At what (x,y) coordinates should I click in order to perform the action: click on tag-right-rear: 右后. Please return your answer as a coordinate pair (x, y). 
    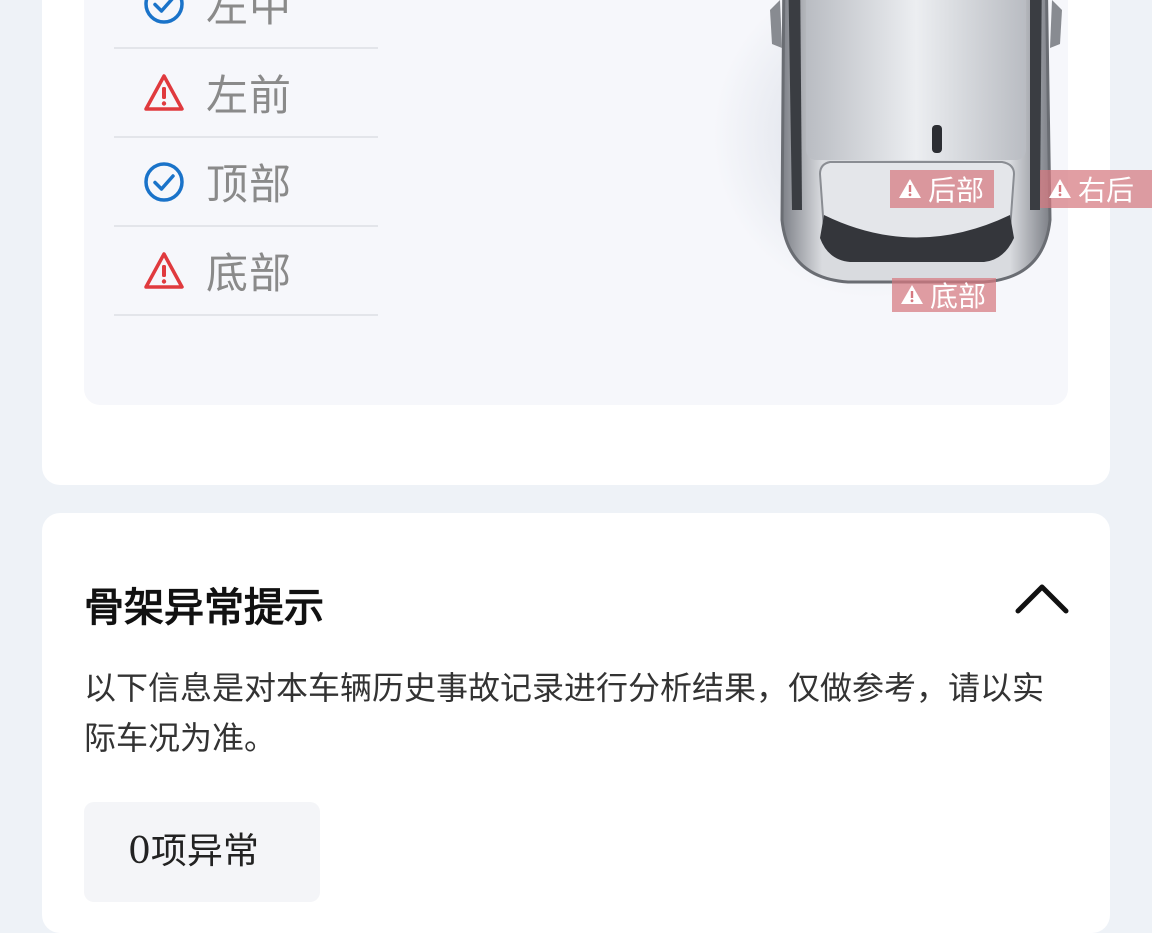
    Looking at the image, I should click on (1096, 189).